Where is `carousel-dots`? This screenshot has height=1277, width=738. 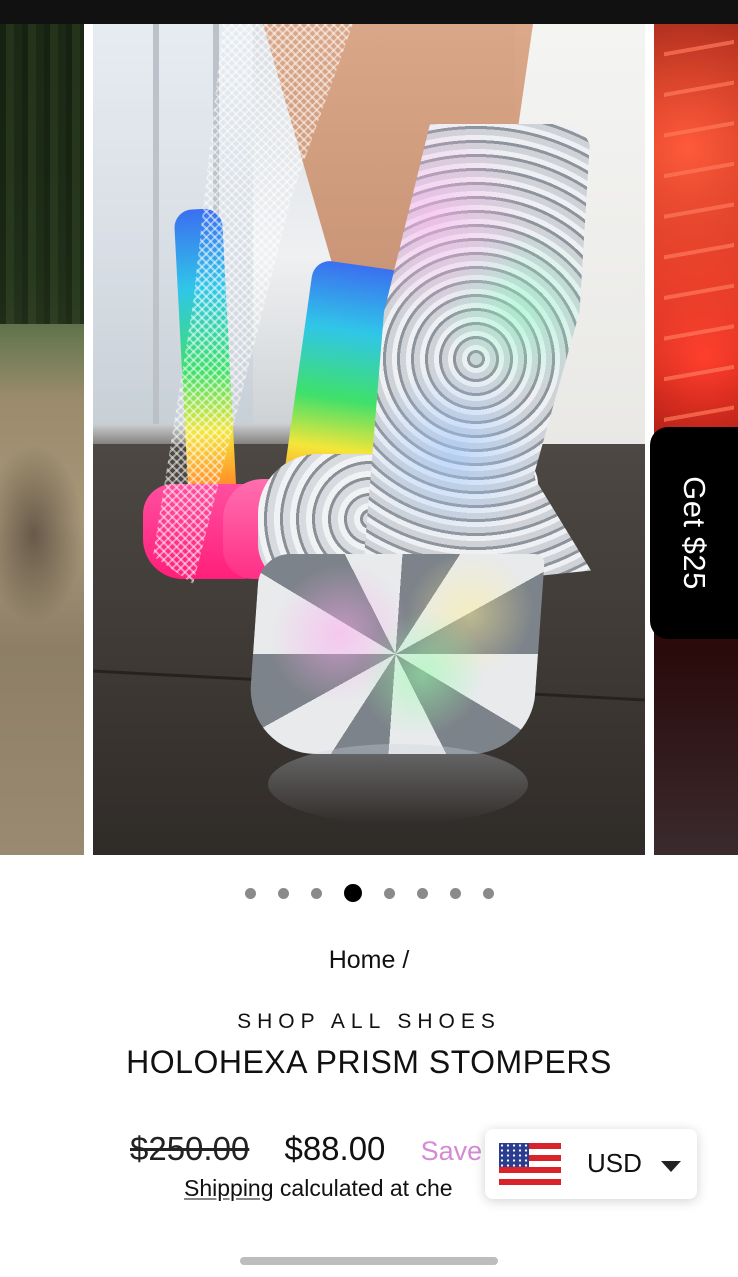
carousel-dots is located at coordinates (369, 893).